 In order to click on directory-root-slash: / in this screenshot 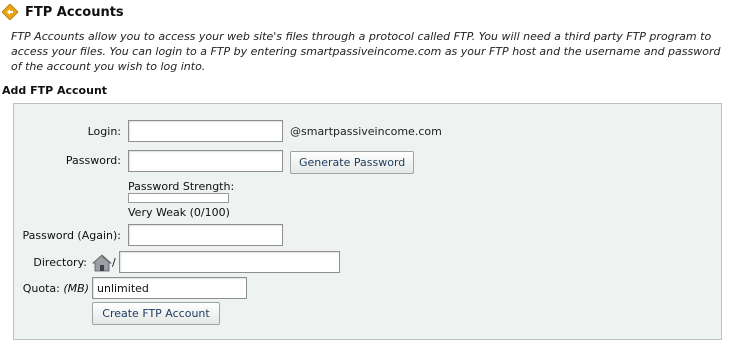, I will do `click(114, 262)`.